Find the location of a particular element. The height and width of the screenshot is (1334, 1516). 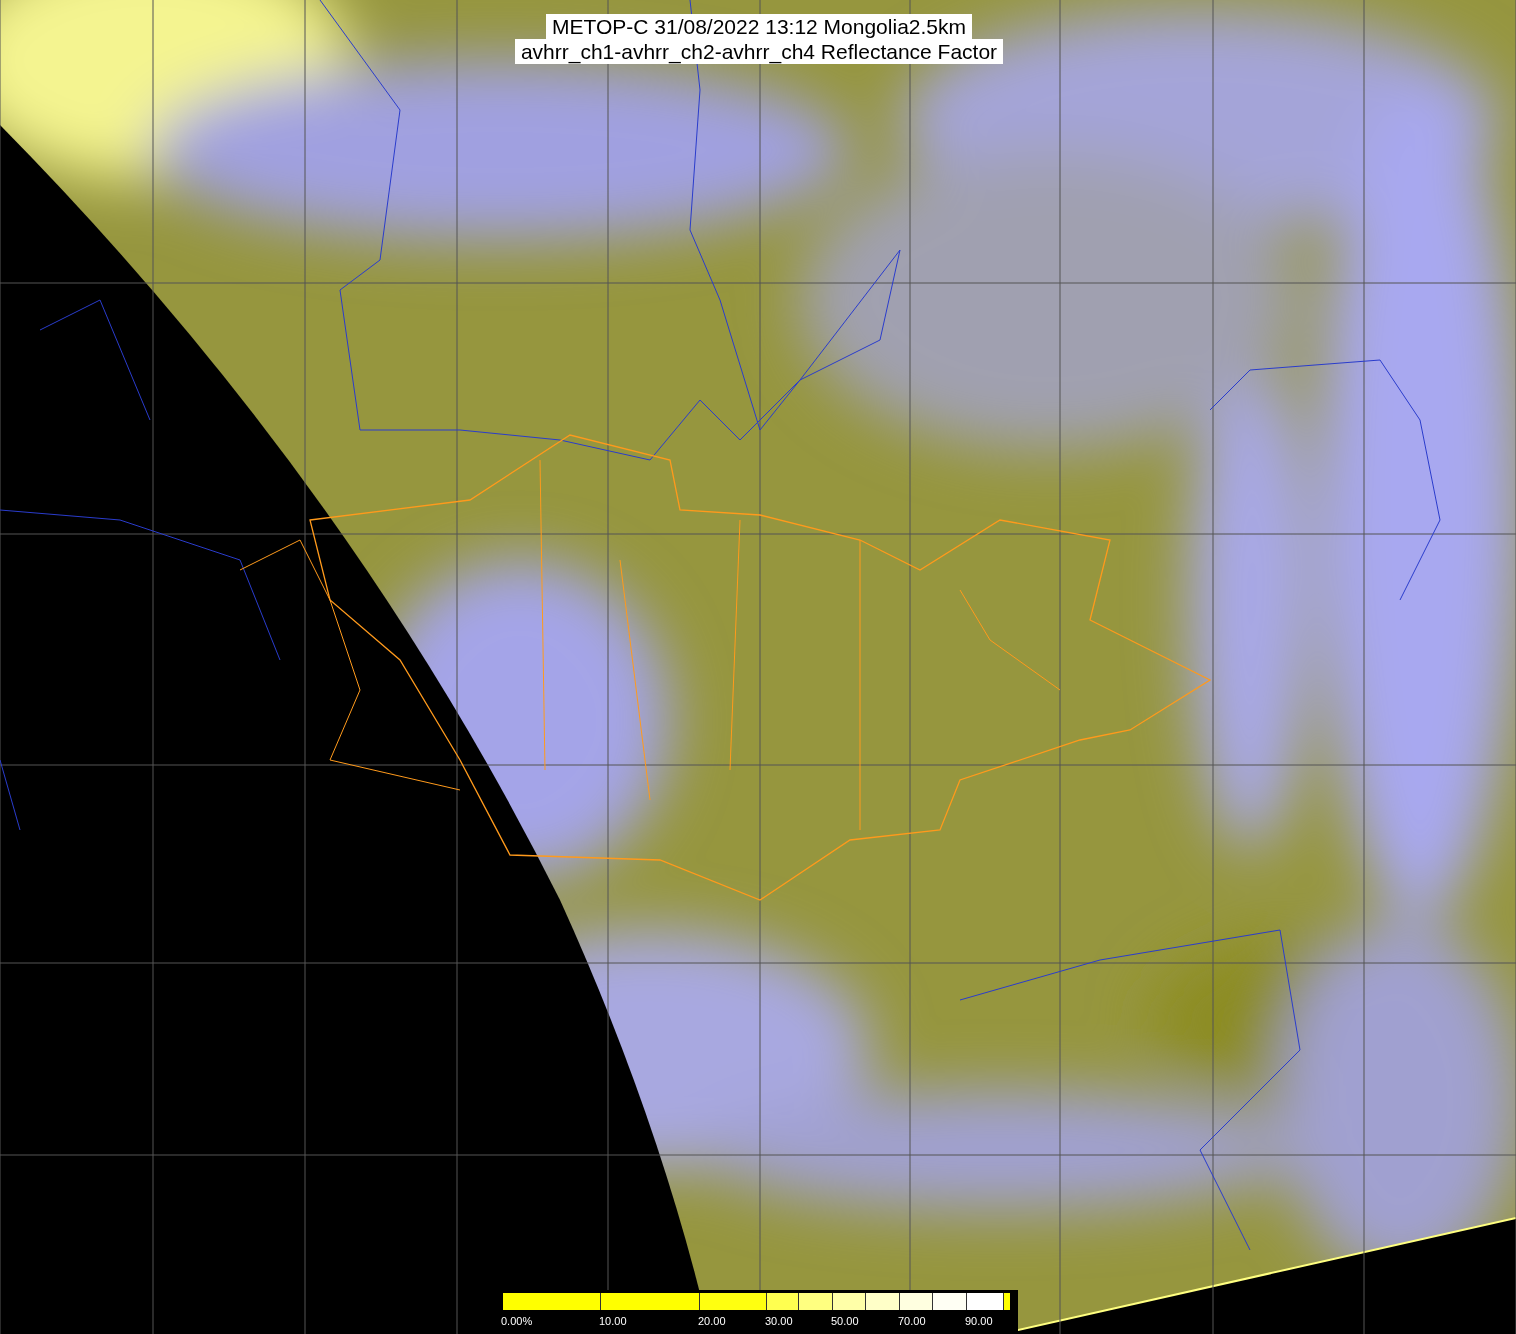

colorbar-label: 10.00 is located at coordinates (613, 1321).